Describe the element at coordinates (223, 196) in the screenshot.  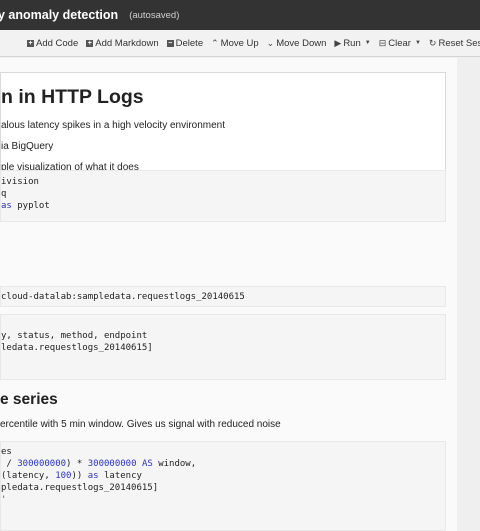
I see `code-cell-imports: ivision q as pyplot` at that location.